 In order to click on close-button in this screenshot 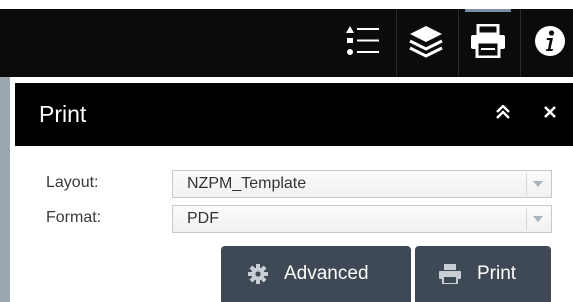, I will do `click(550, 114)`.